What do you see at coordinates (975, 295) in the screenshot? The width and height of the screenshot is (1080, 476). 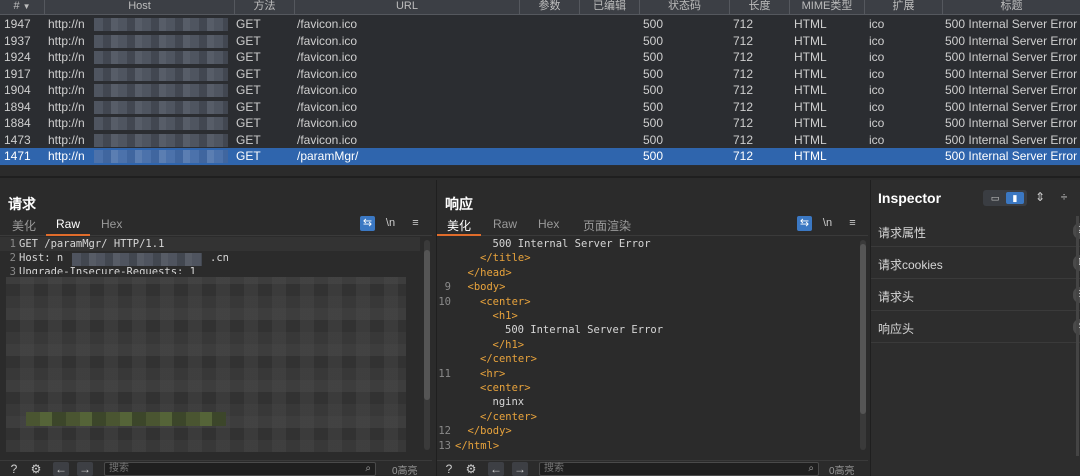 I see `inspector-section-request-headers: 请求头 8` at bounding box center [975, 295].